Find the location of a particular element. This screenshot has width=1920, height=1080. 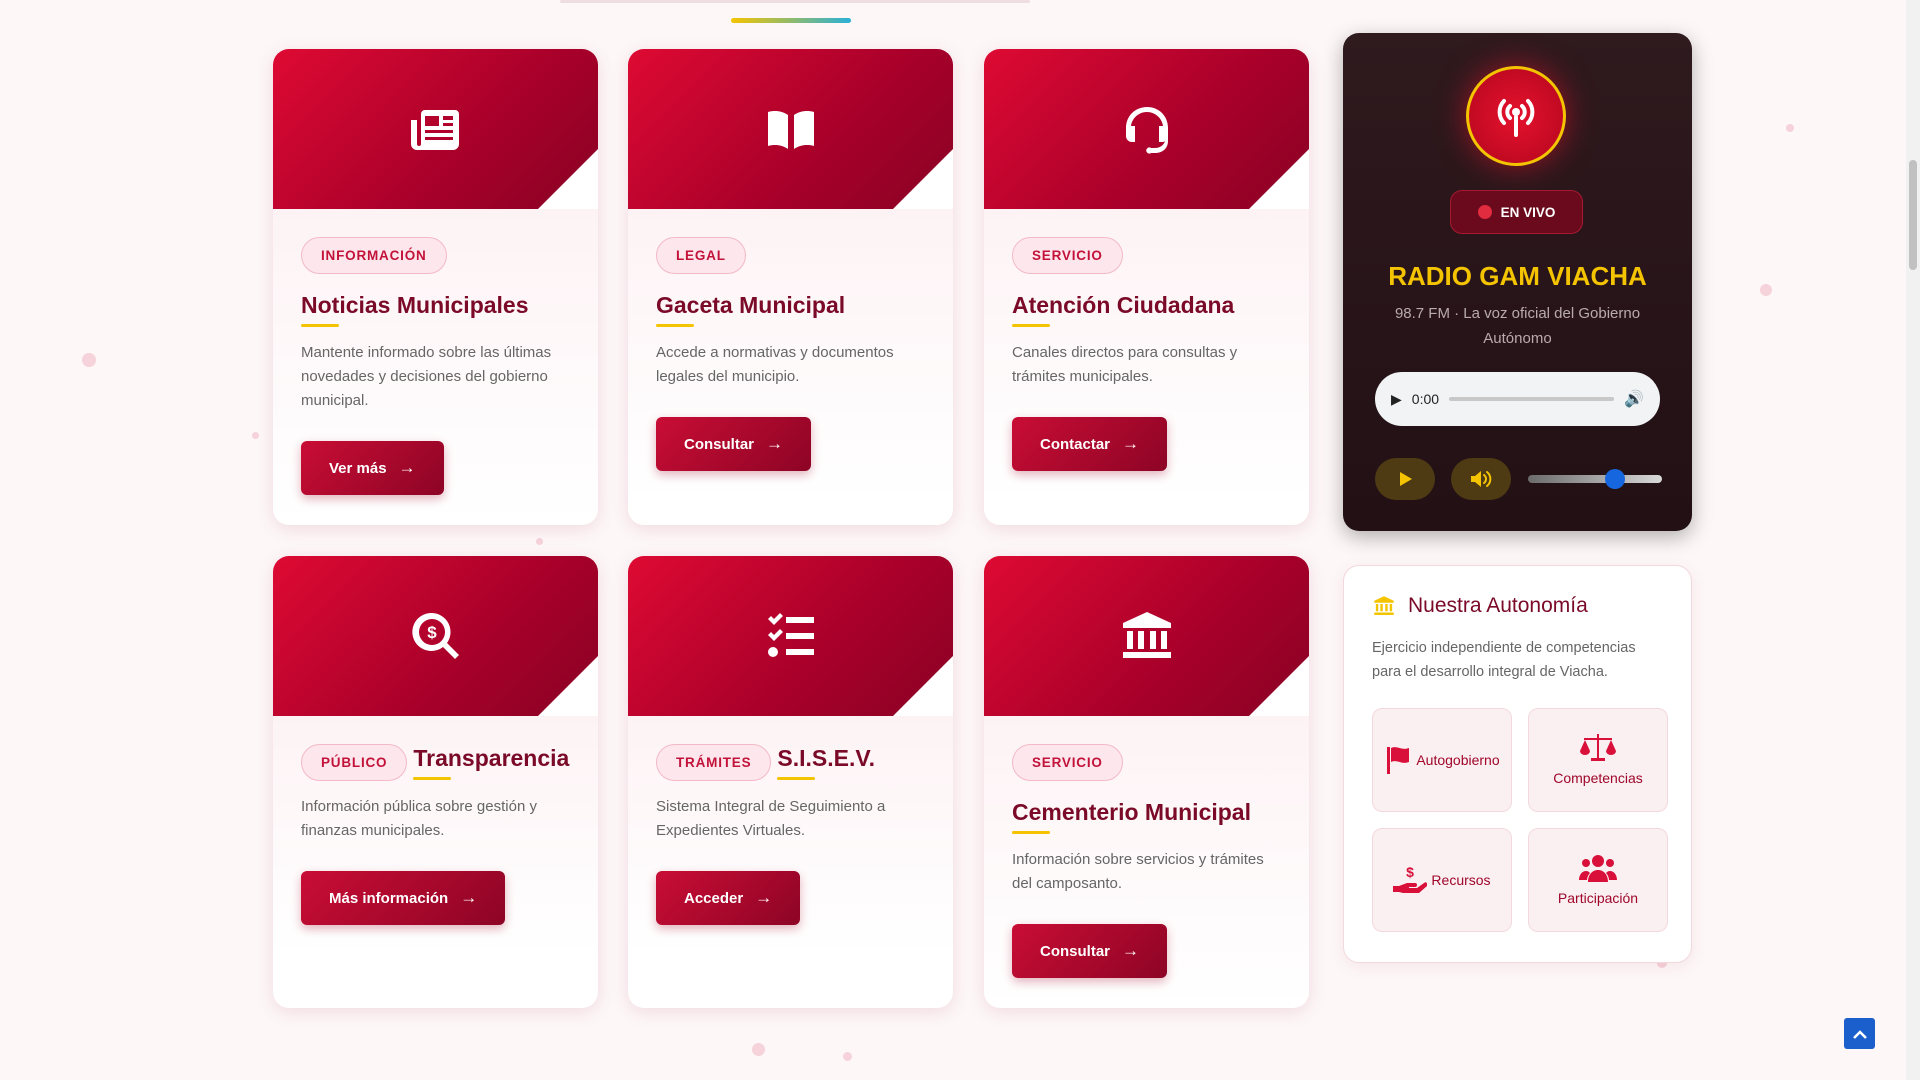

category-badge: INFORMACIÓN is located at coordinates (374, 255).